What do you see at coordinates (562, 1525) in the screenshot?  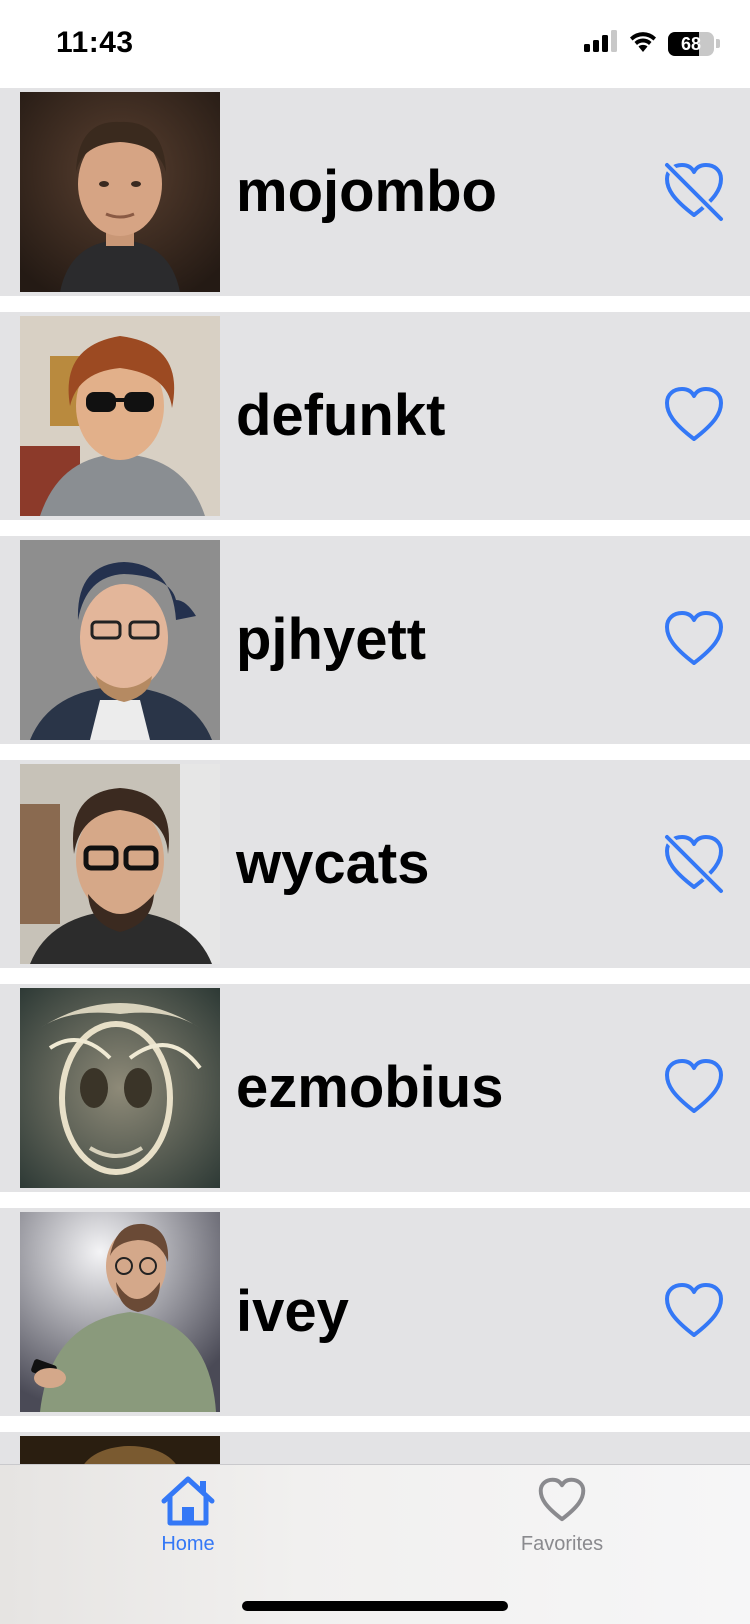 I see `tab-favorites: Favorites` at bounding box center [562, 1525].